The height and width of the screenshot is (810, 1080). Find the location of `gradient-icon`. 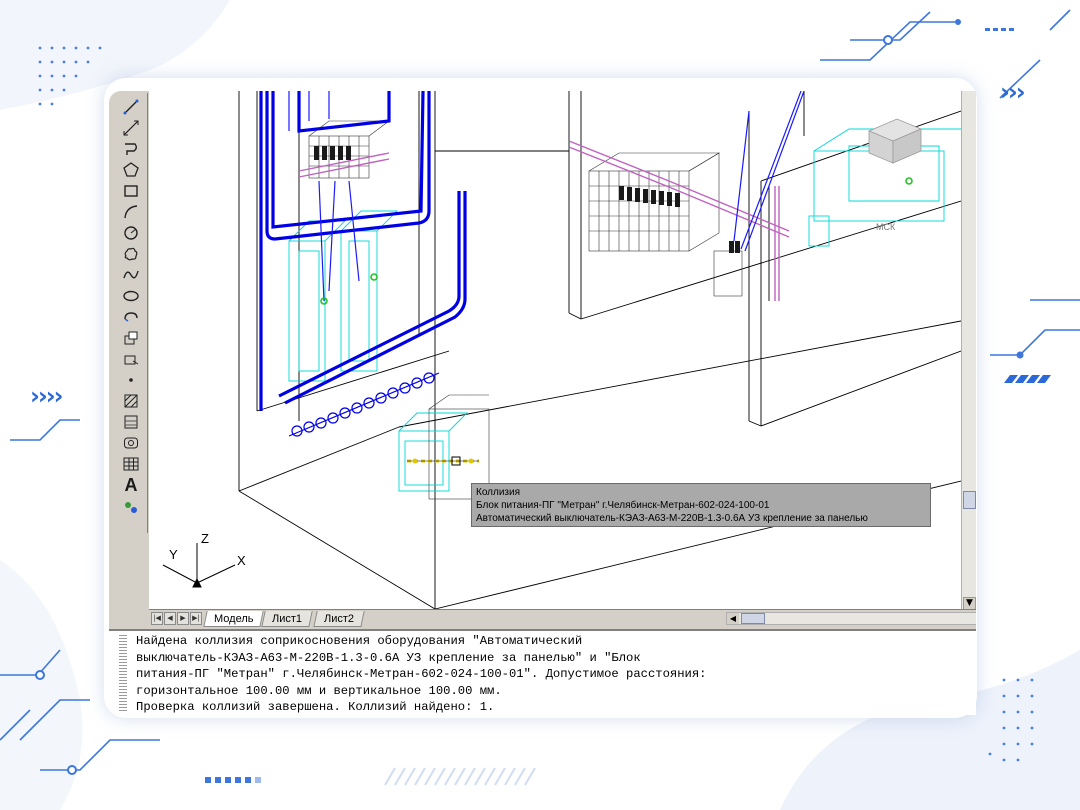

gradient-icon is located at coordinates (131, 422).